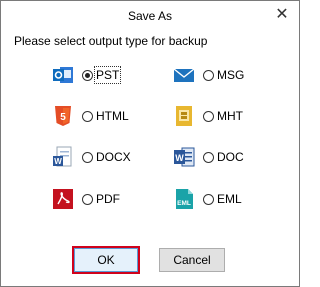 The image size is (320, 287). I want to click on option-pdf: PDF, so click(86, 199).